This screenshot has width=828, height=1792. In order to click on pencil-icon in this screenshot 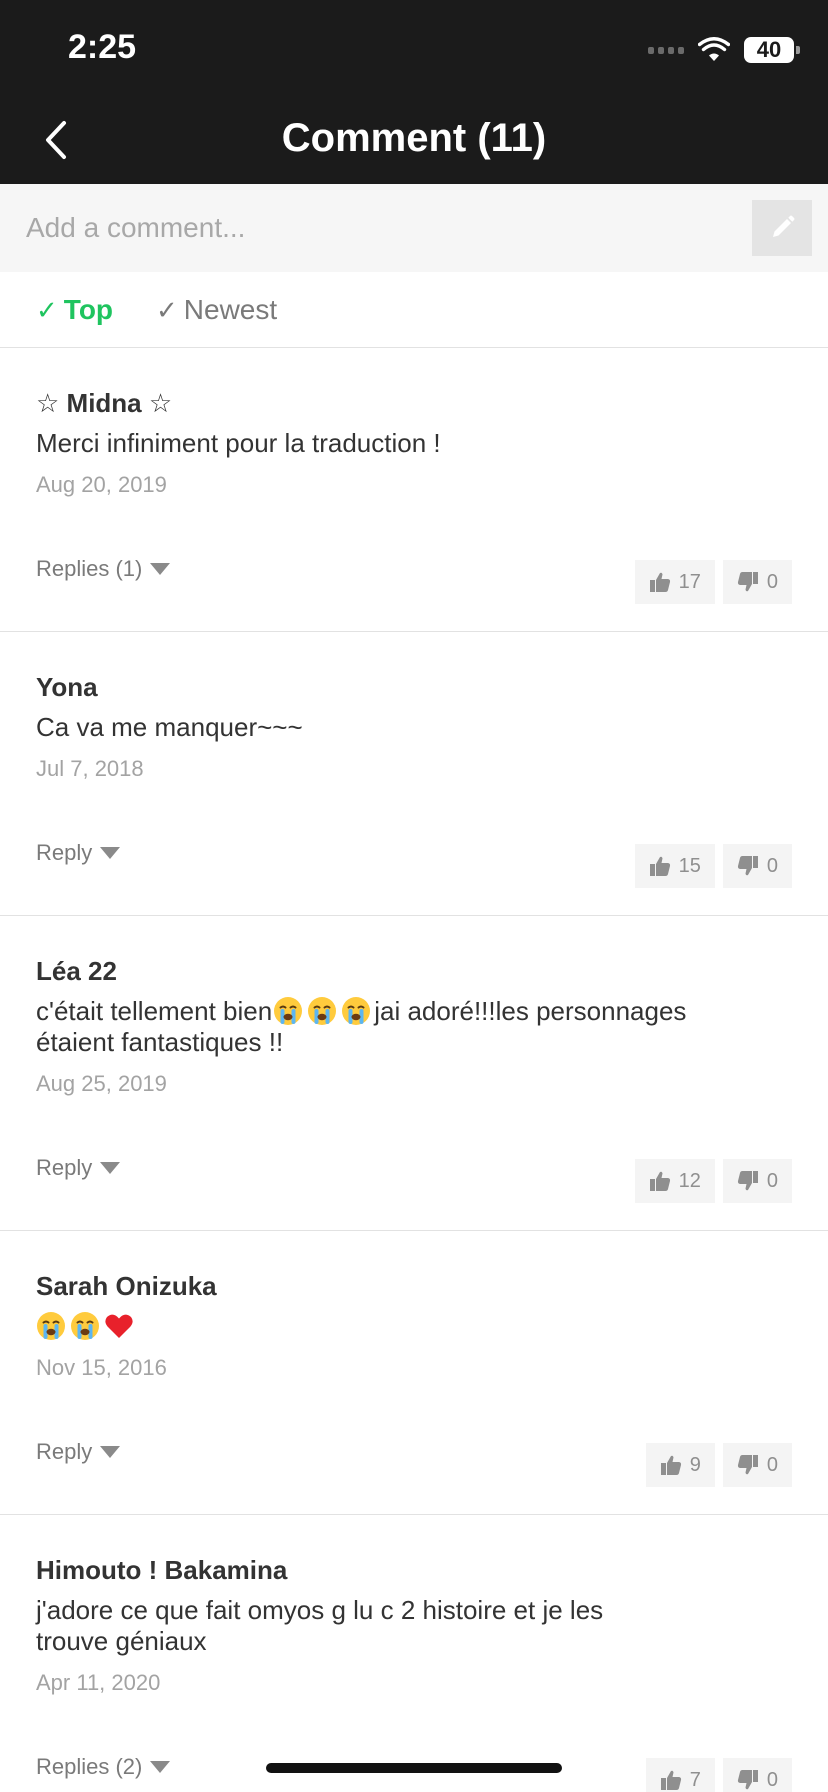, I will do `click(784, 226)`.